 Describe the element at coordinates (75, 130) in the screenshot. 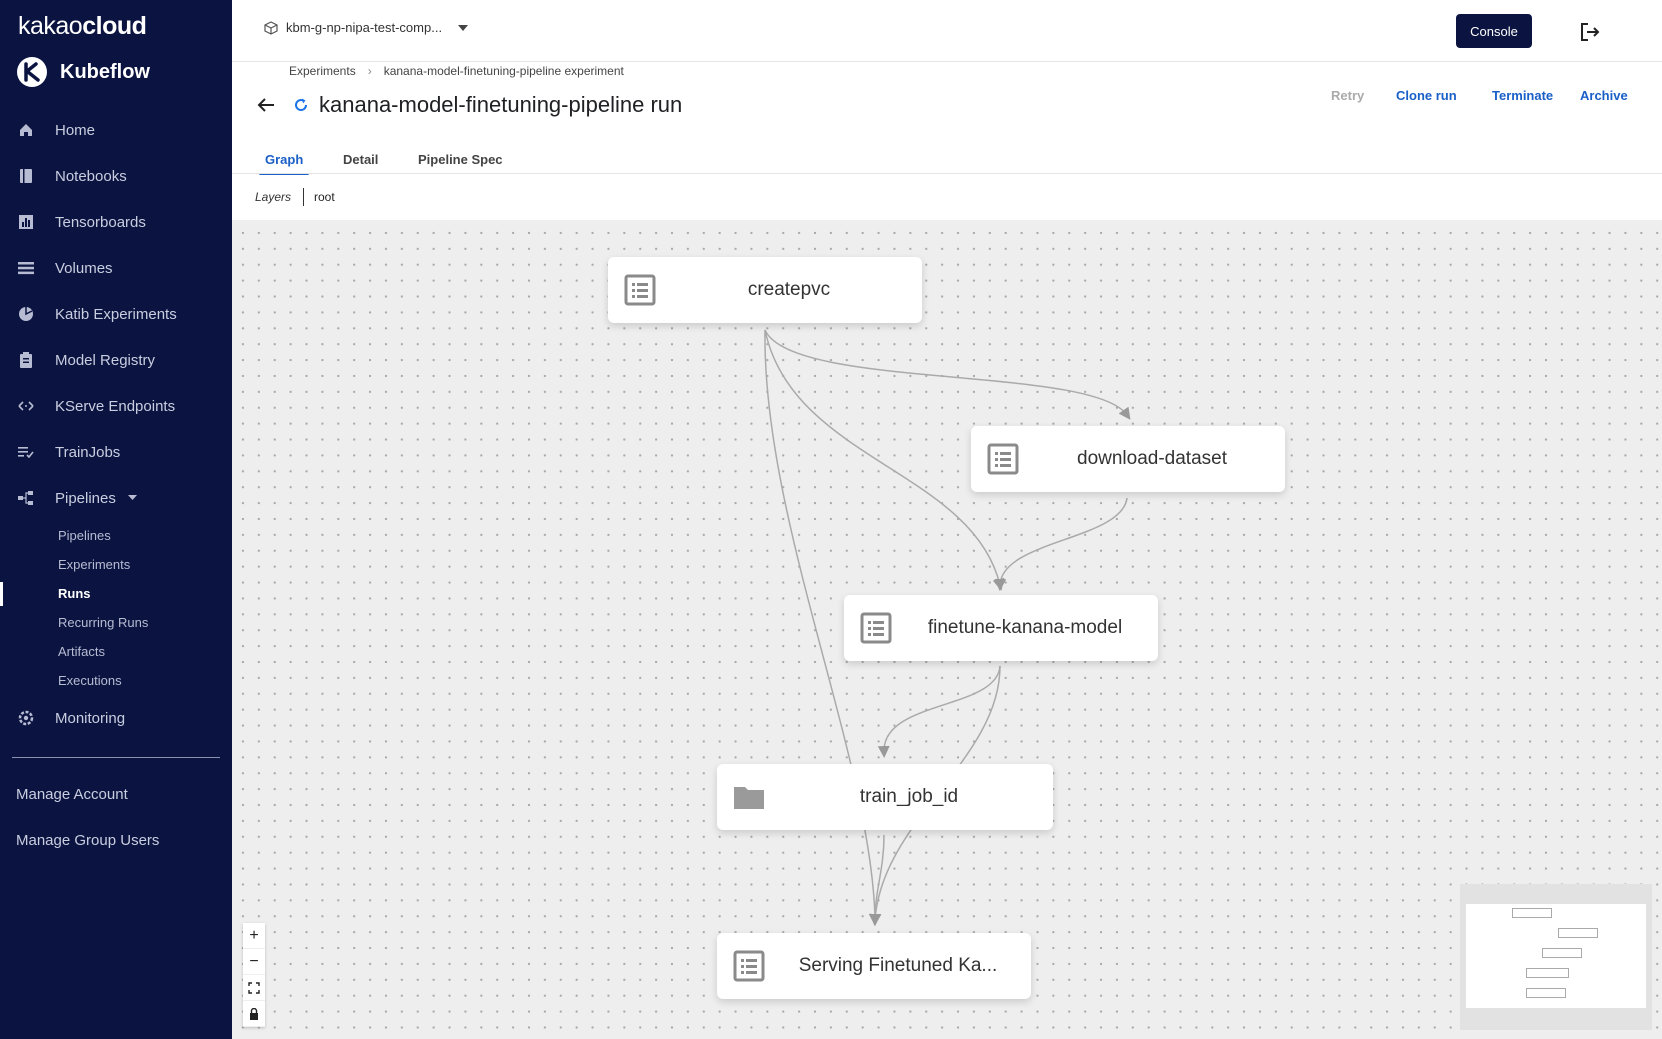

I see `sidebar-item-label: Home` at that location.